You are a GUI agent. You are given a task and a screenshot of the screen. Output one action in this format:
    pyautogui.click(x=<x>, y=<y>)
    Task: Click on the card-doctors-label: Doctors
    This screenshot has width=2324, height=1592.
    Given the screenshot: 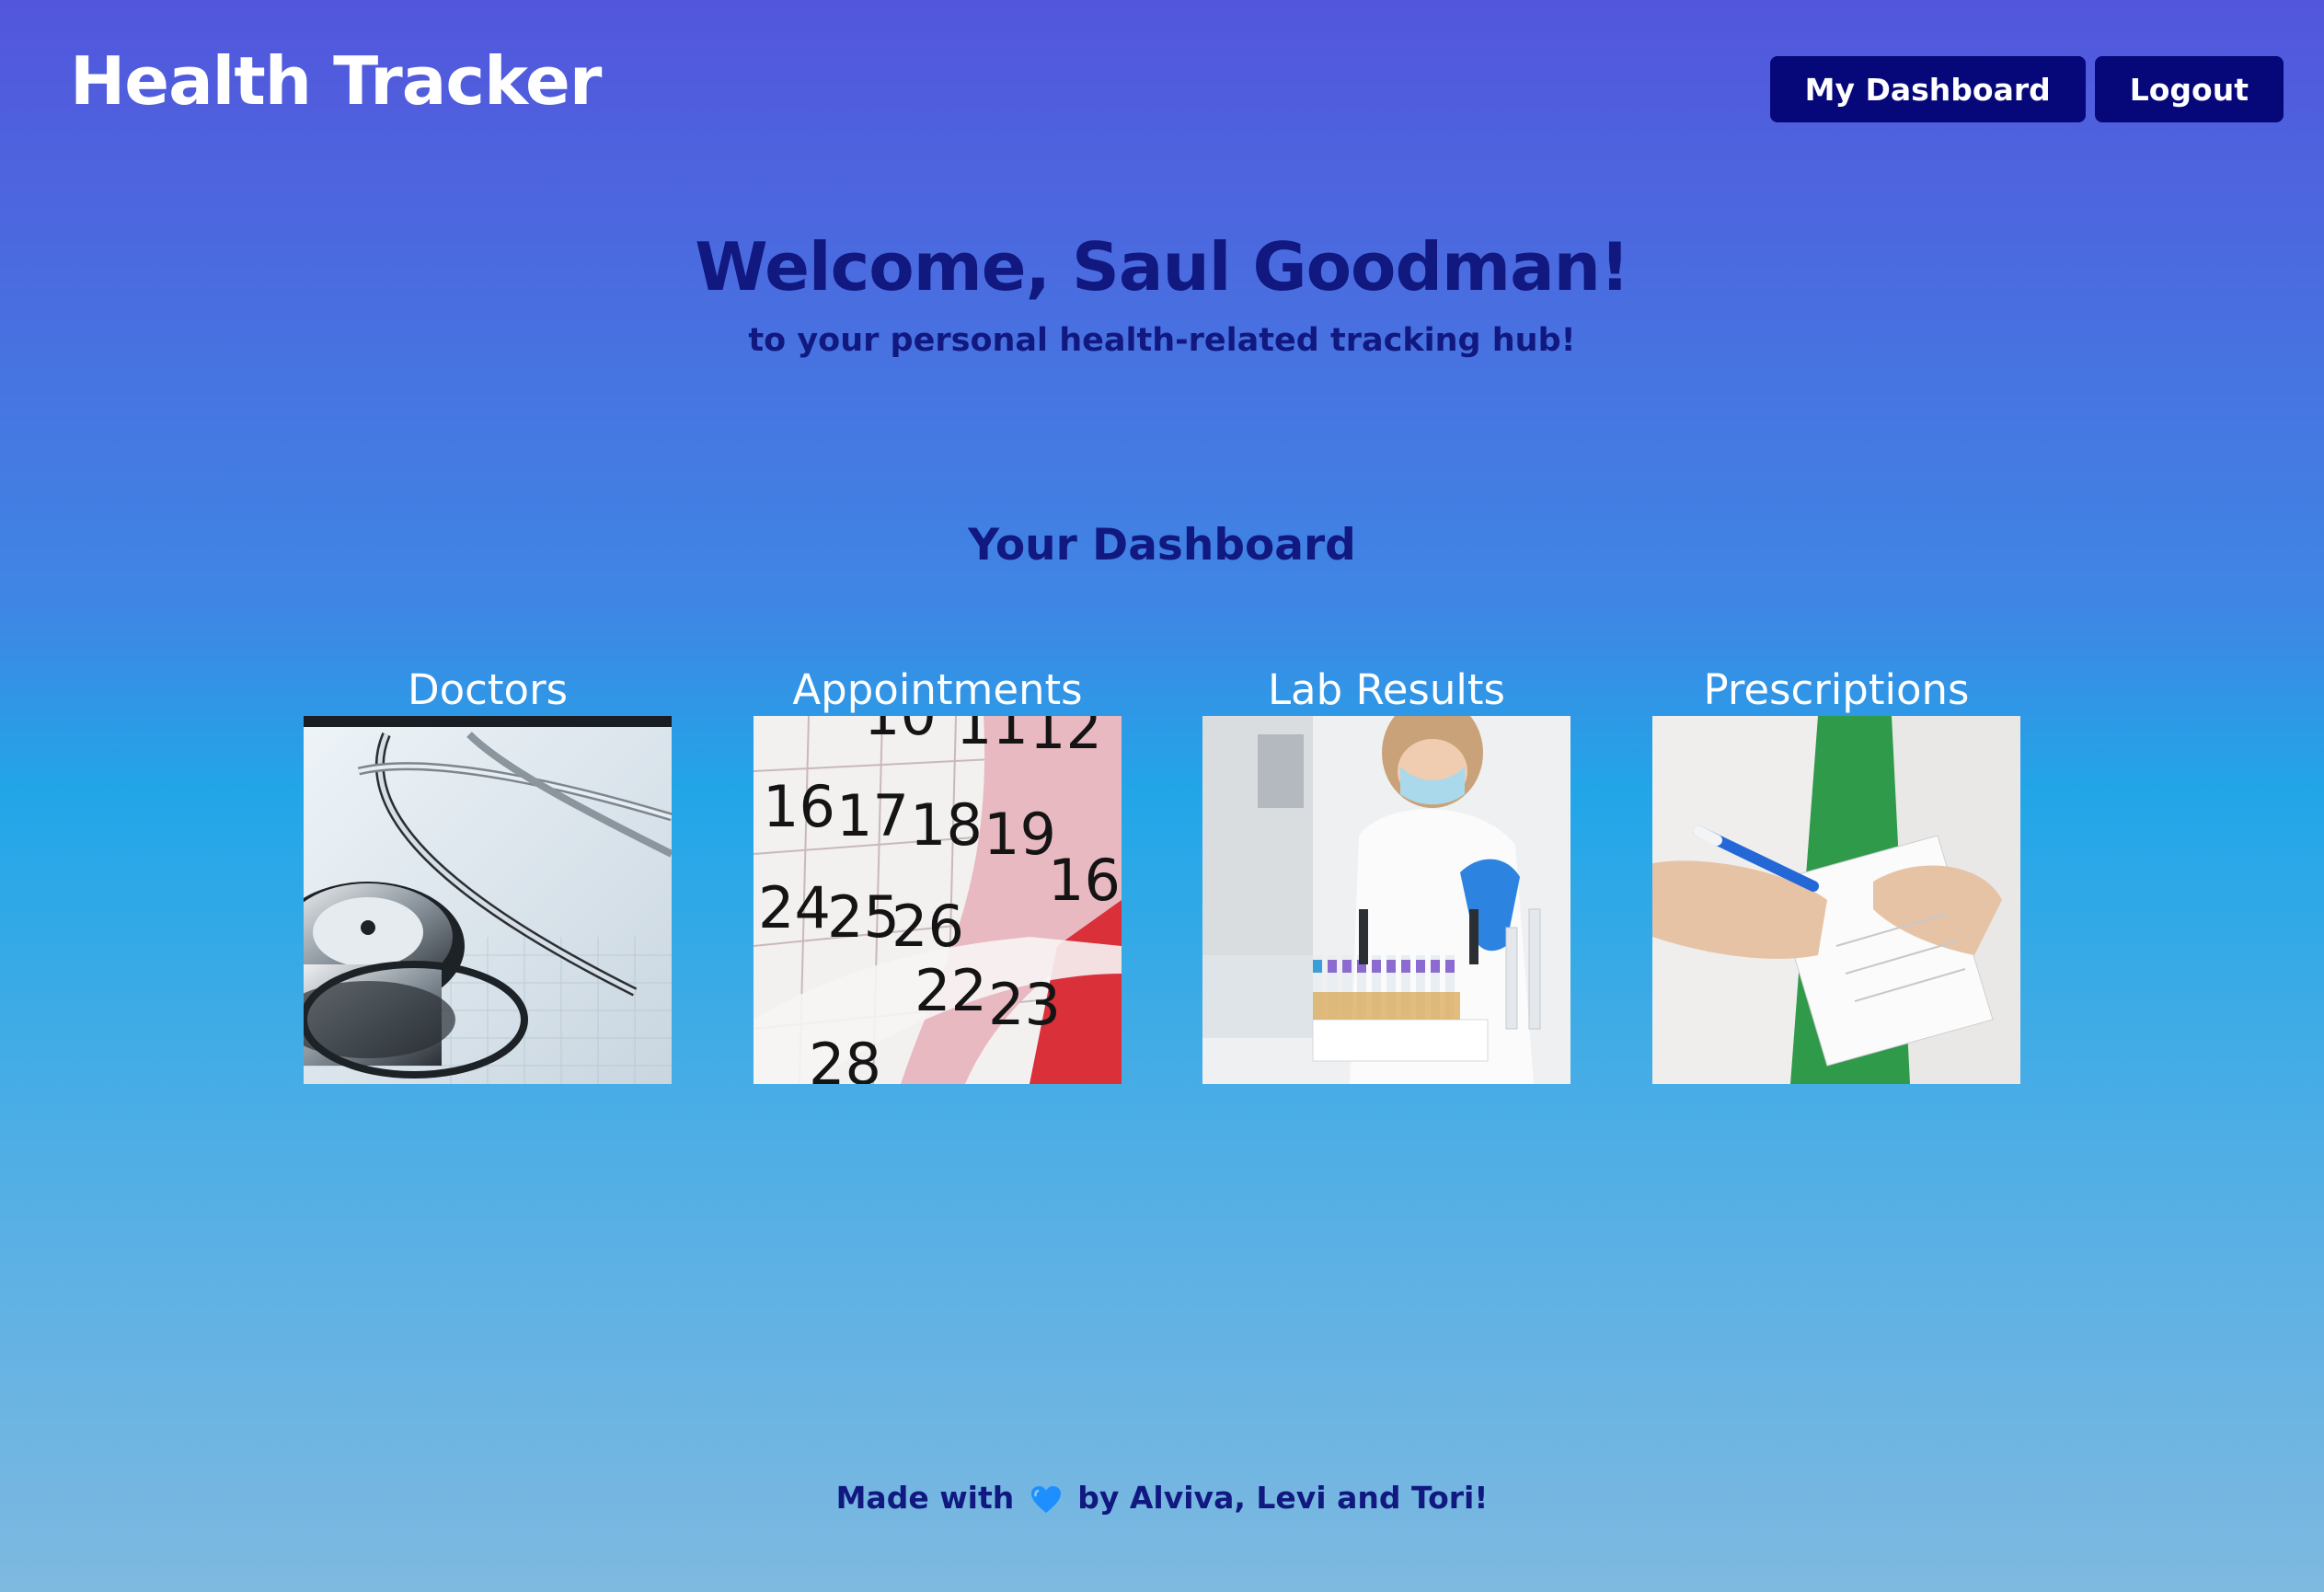 What is the action you would take?
    pyautogui.click(x=488, y=689)
    